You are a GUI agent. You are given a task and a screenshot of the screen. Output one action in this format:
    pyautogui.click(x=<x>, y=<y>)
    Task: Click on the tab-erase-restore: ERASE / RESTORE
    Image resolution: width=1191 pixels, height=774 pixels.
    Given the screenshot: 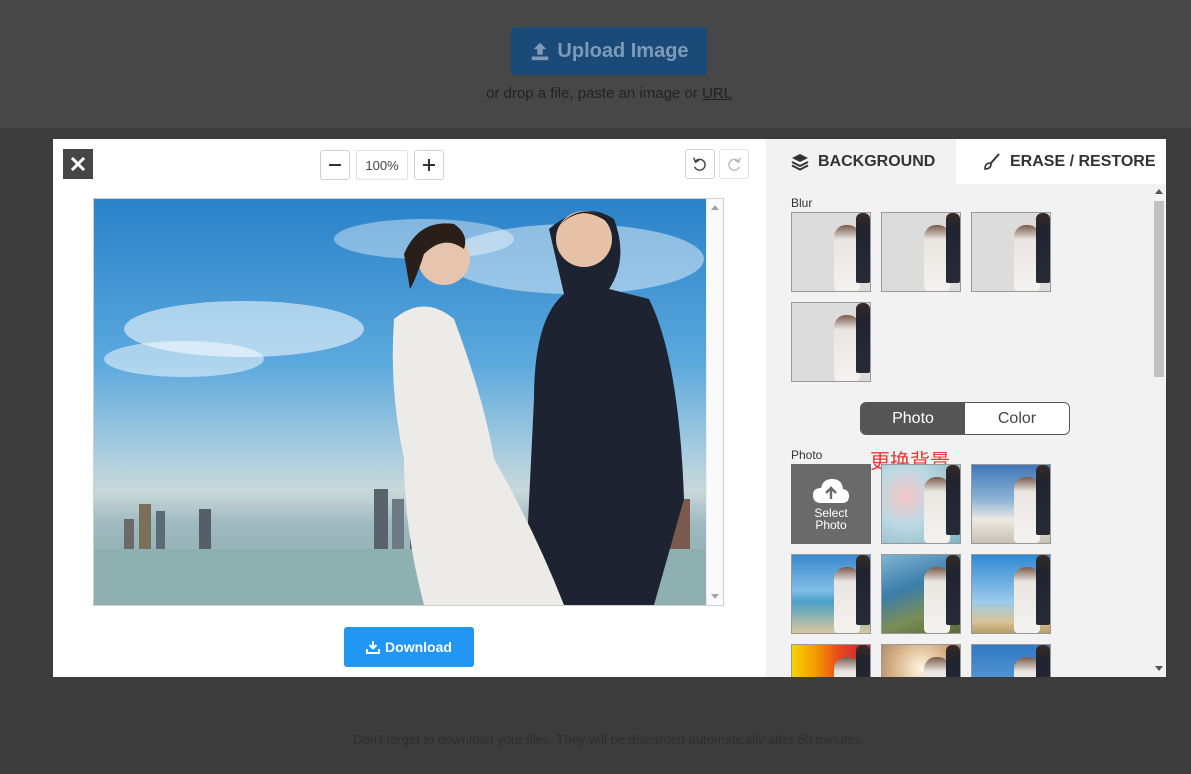 What is the action you would take?
    pyautogui.click(x=1061, y=161)
    